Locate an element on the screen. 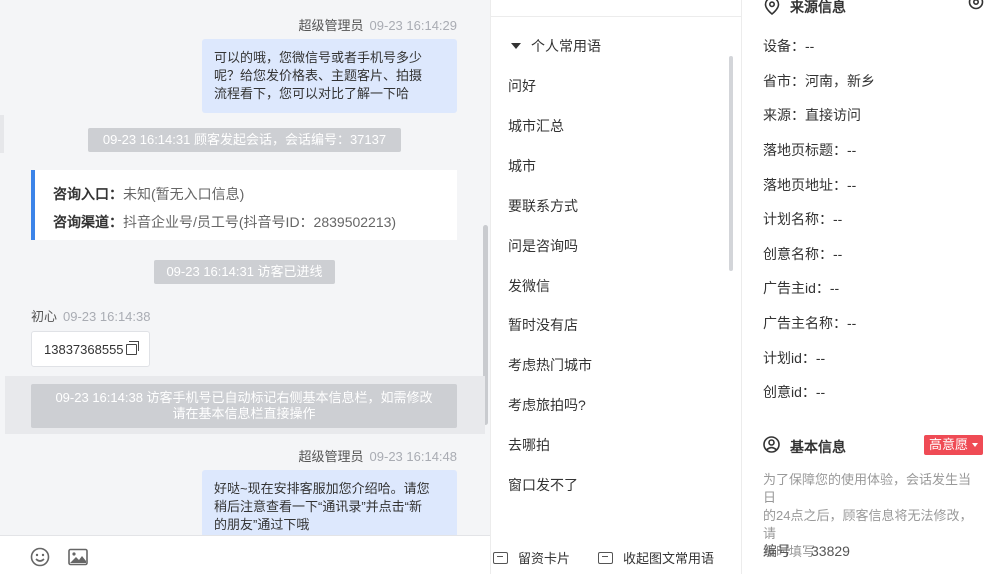 The image size is (985, 574). intent-level-value: 高意愿 is located at coordinates (949, 444).